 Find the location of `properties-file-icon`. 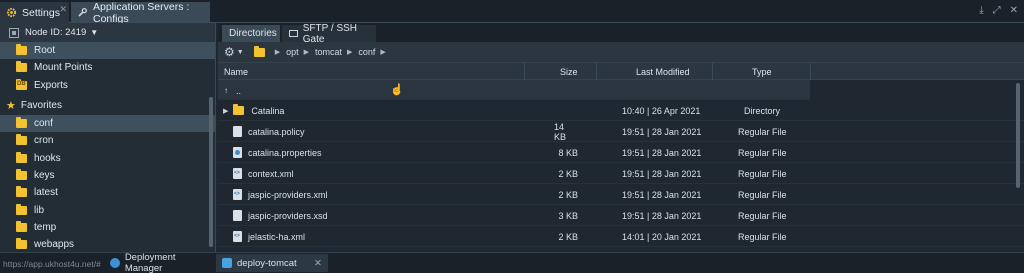

properties-file-icon is located at coordinates (237, 152).